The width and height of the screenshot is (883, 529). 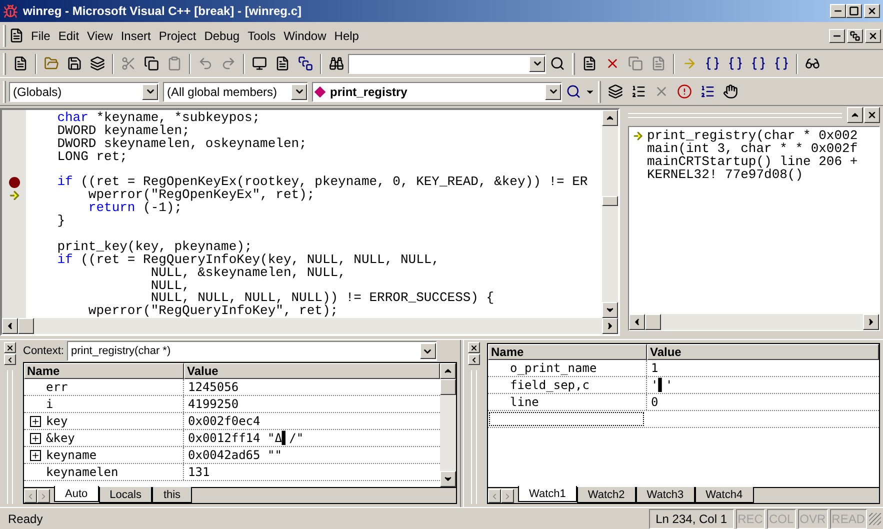 What do you see at coordinates (97, 63) in the screenshot?
I see `save-all-icon` at bounding box center [97, 63].